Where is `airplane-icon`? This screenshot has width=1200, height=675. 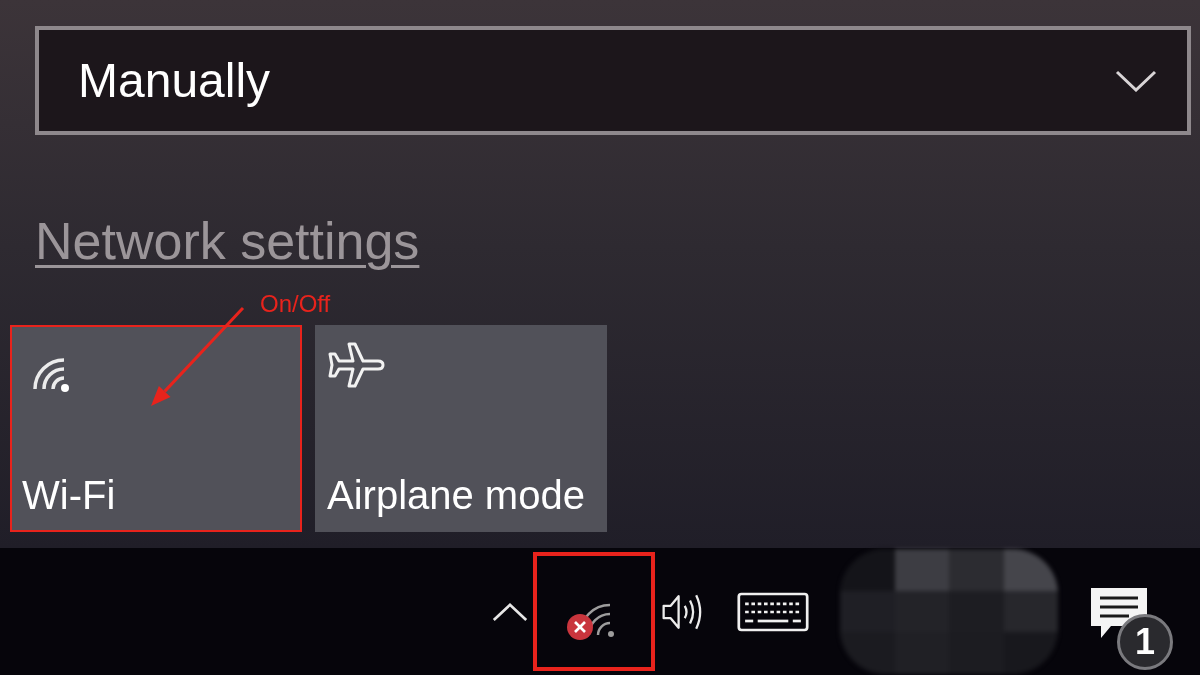
airplane-icon is located at coordinates (356, 365).